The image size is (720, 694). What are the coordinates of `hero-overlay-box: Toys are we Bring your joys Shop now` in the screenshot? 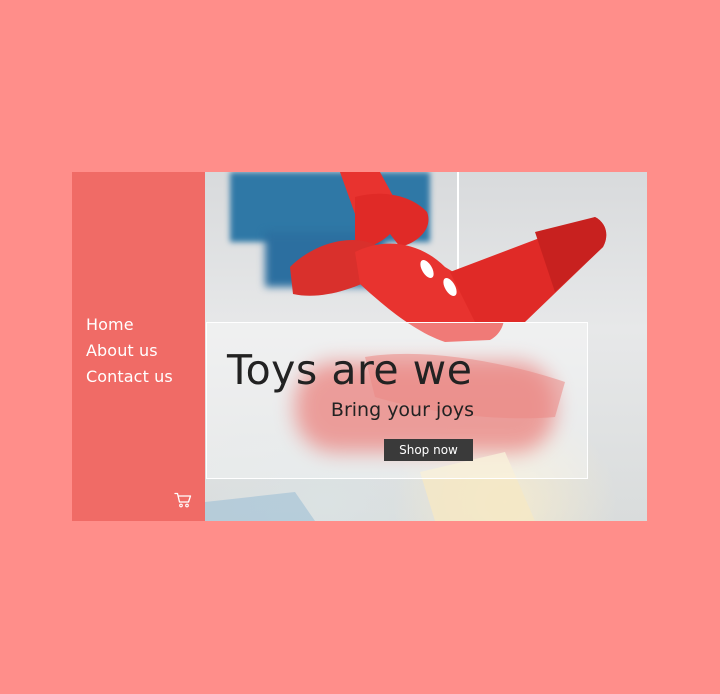 It's located at (397, 400).